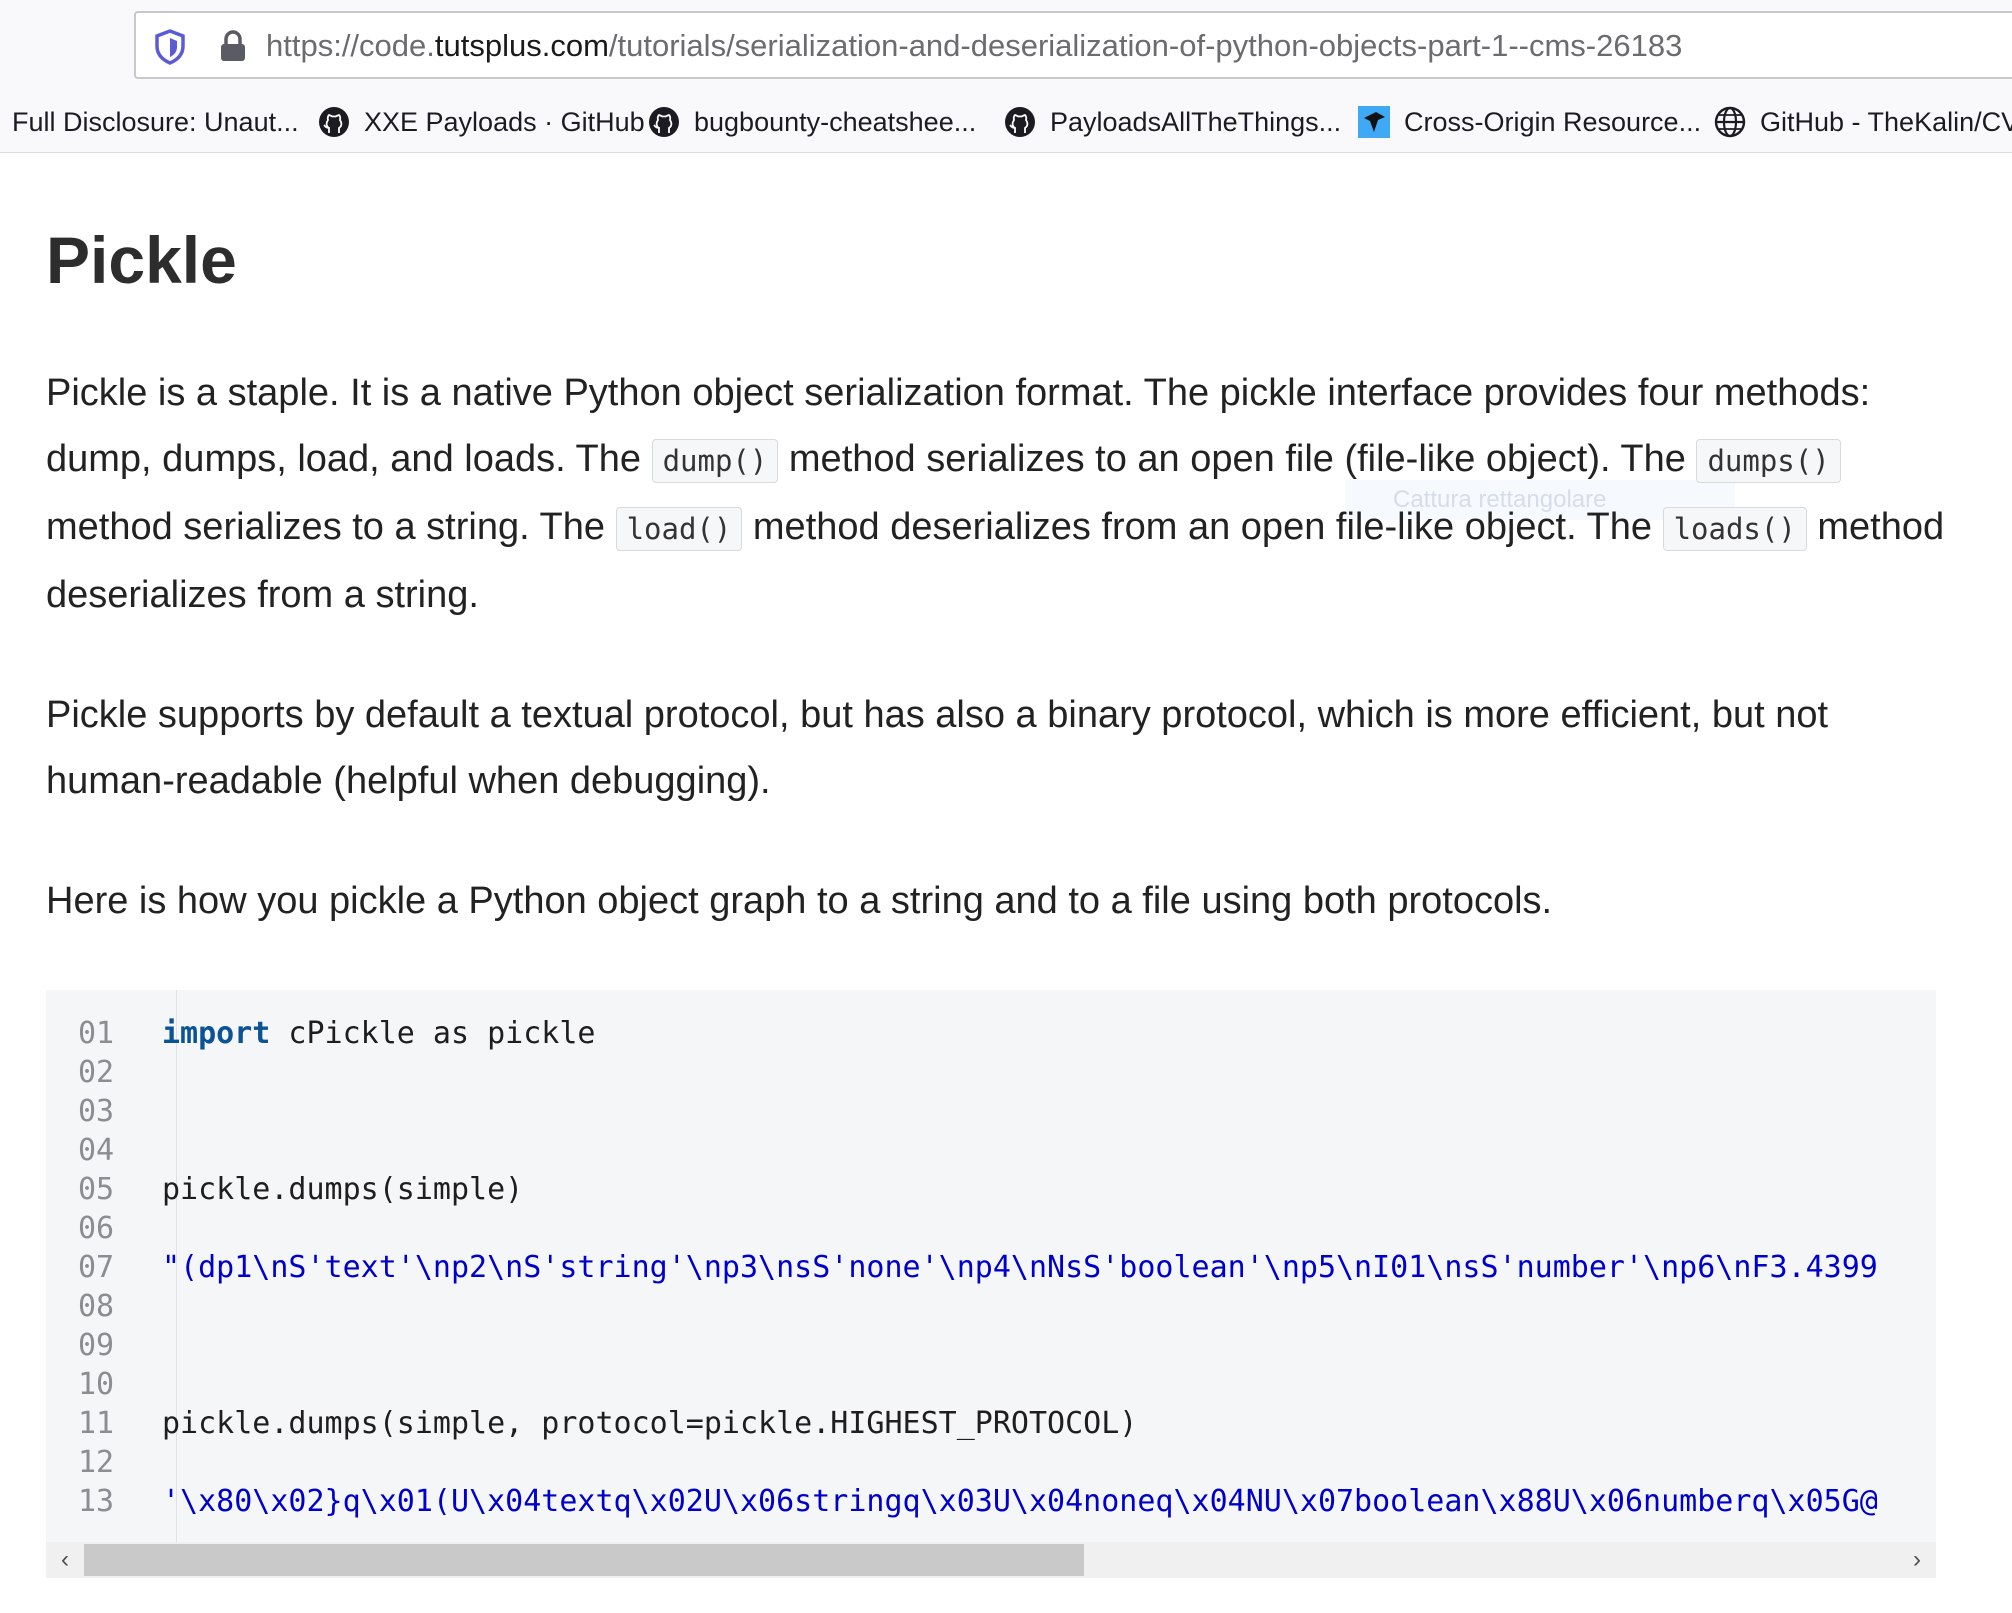 The height and width of the screenshot is (1613, 2012). Describe the element at coordinates (1374, 122) in the screenshot. I see `portswigger-icon` at that location.